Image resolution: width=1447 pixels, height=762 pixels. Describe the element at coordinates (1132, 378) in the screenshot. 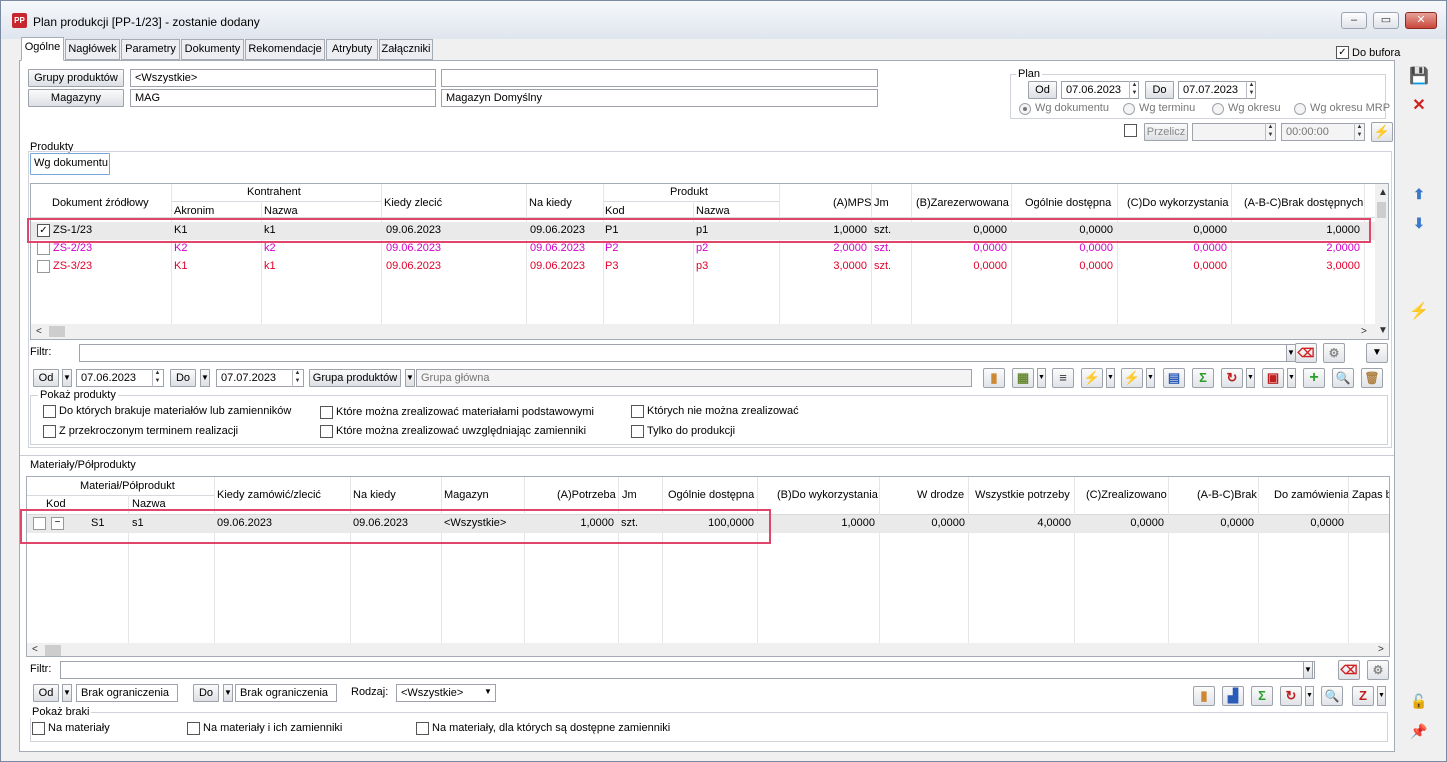

I see `green-lightning-icon: ⚡` at that location.